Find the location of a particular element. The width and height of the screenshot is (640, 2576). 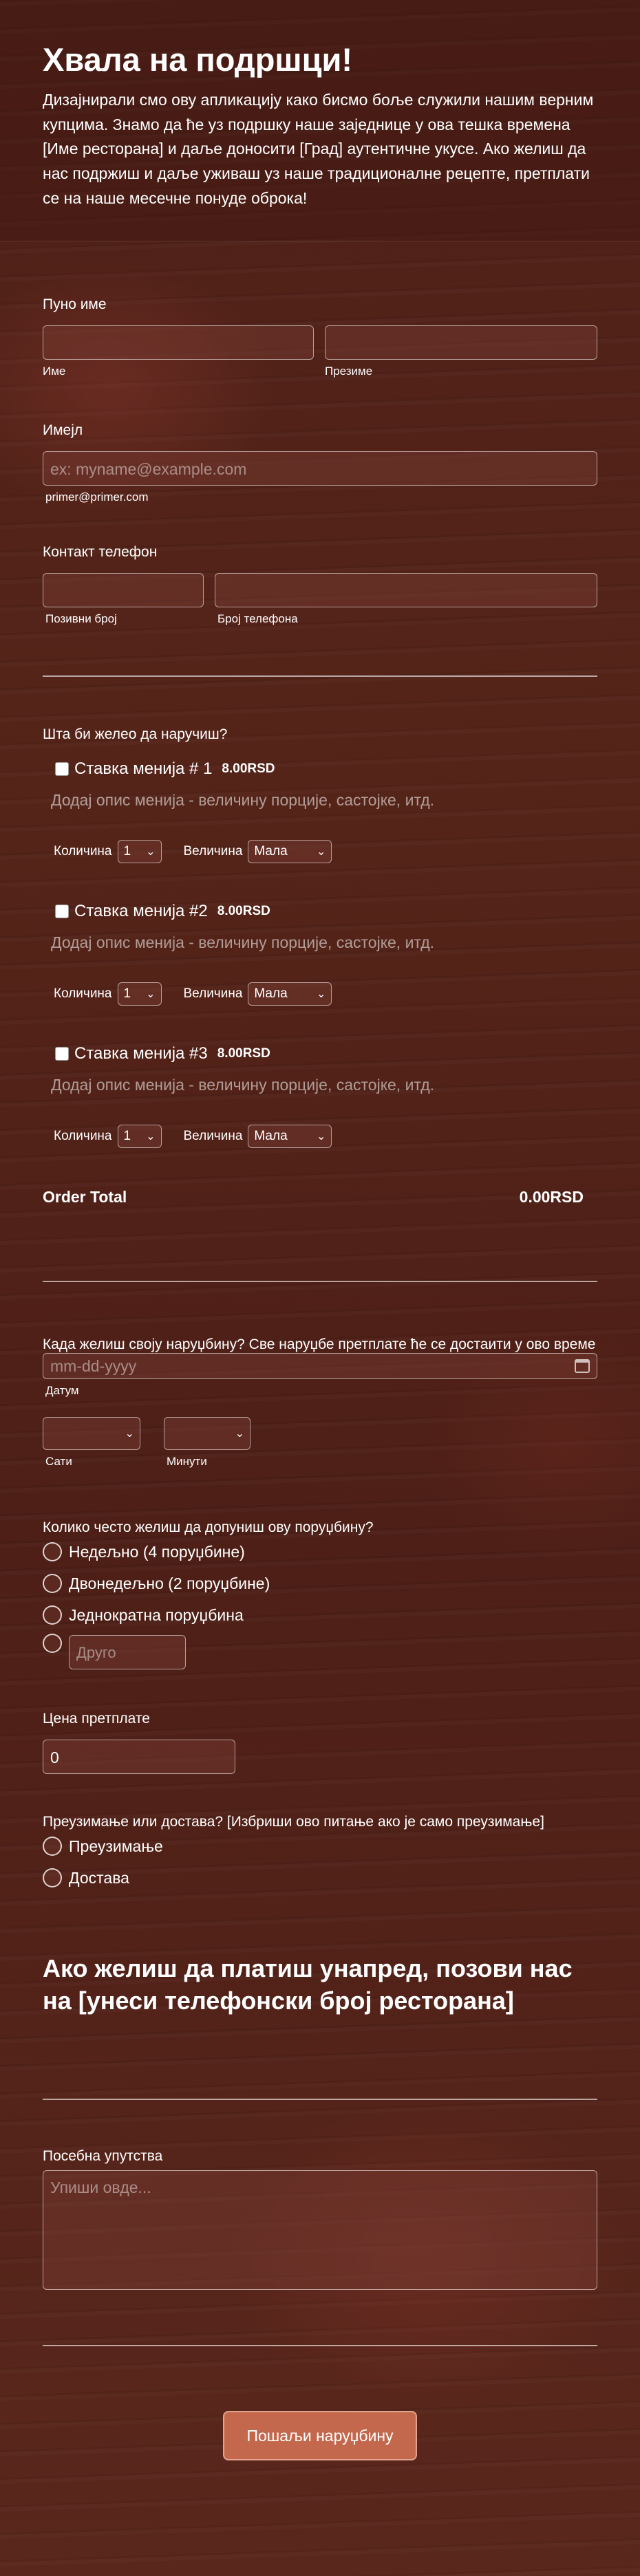

menu-item-title: Ставка менија #3 8.00RSD is located at coordinates (326, 1053).